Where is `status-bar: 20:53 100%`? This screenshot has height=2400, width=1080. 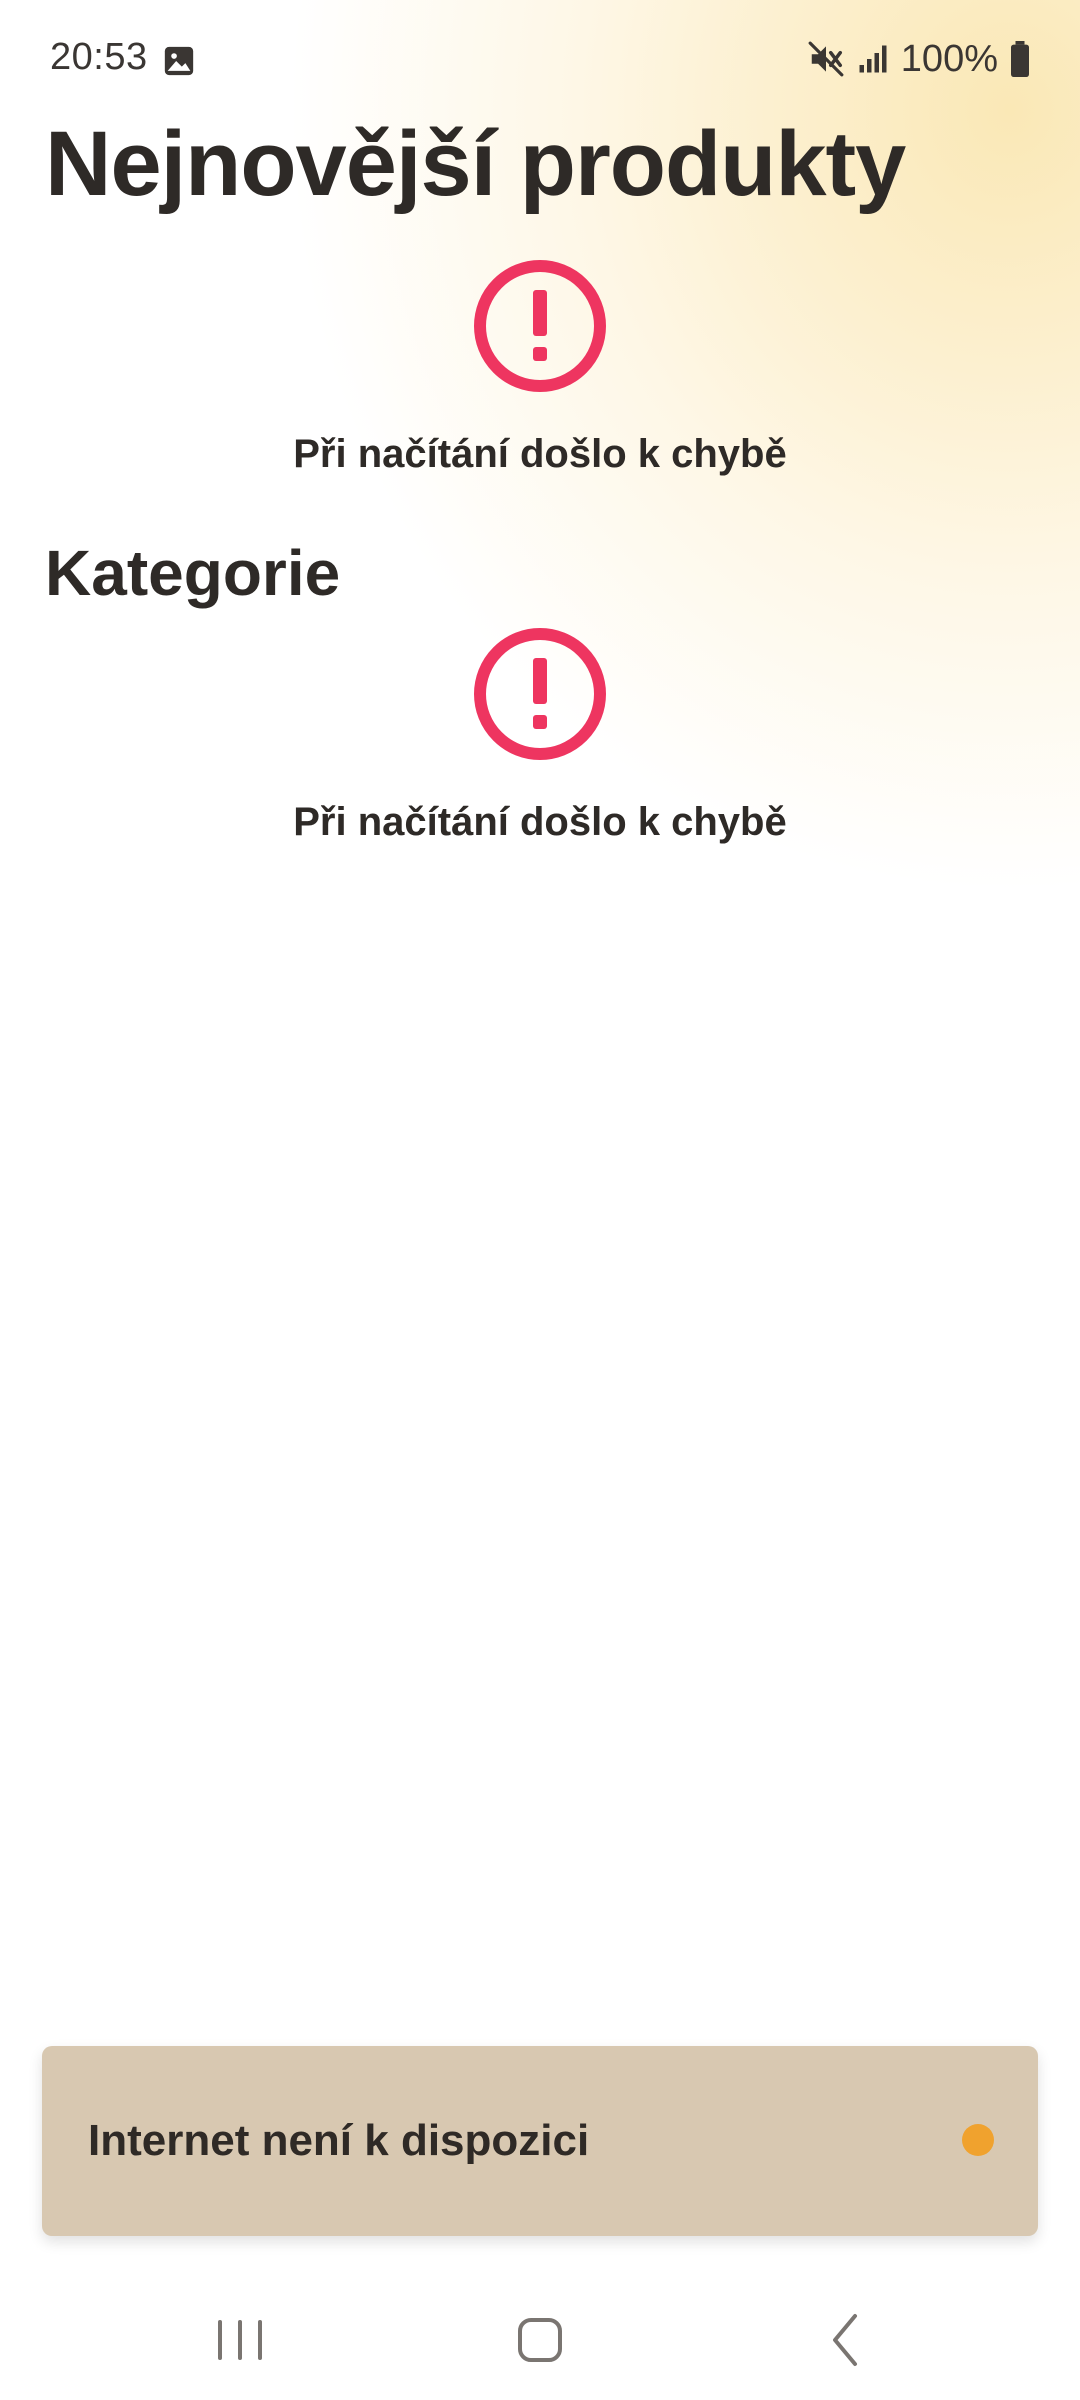 status-bar: 20:53 100% is located at coordinates (540, 60).